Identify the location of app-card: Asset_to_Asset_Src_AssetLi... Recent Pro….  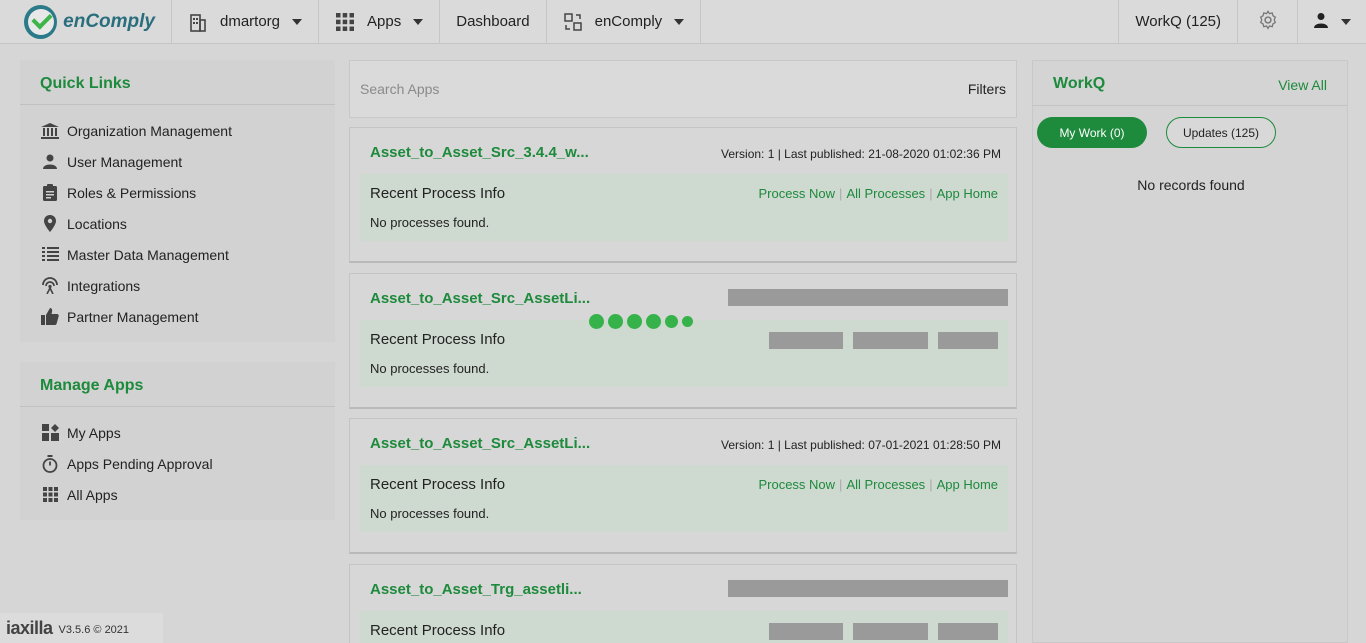
(683, 341).